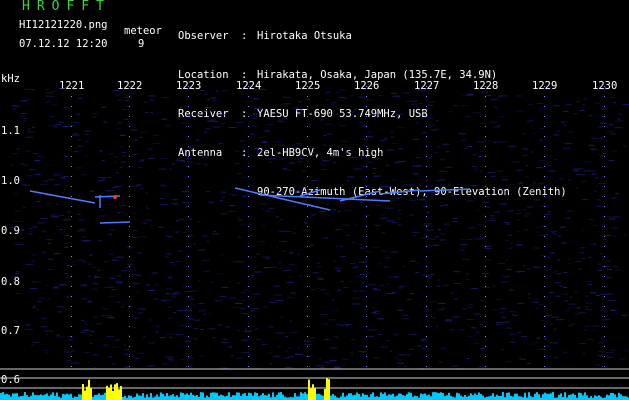  What do you see at coordinates (265, 36) in the screenshot?
I see `info-observer: Observer: Hirotaka Otsuka` at bounding box center [265, 36].